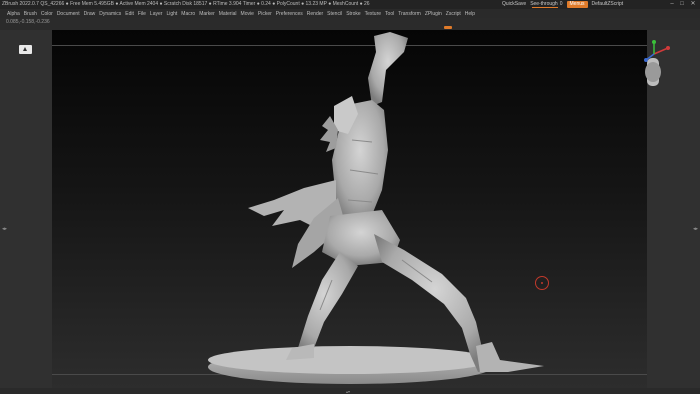 The image size is (700, 394). What do you see at coordinates (171, 14) in the screenshot?
I see `menu-light: Light` at bounding box center [171, 14].